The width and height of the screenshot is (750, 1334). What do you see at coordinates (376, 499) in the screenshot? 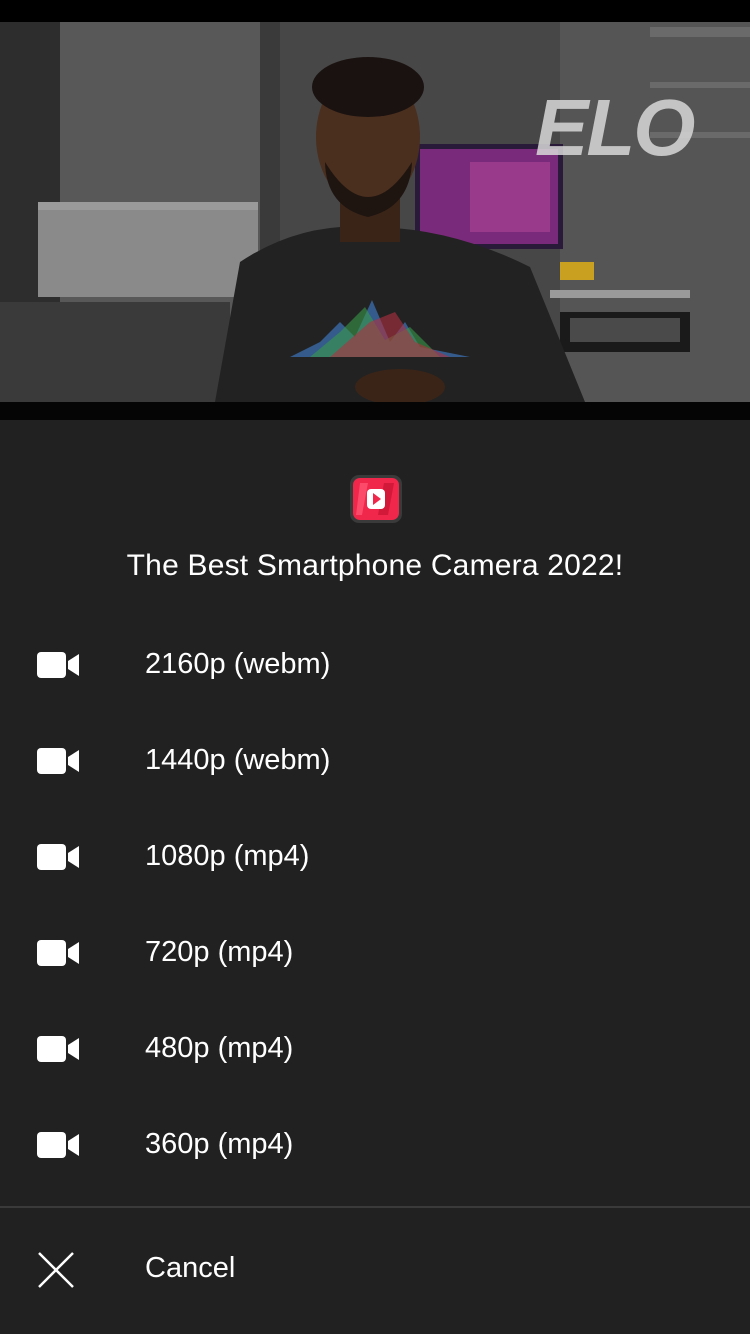
I see `video-play-app-icon` at bounding box center [376, 499].